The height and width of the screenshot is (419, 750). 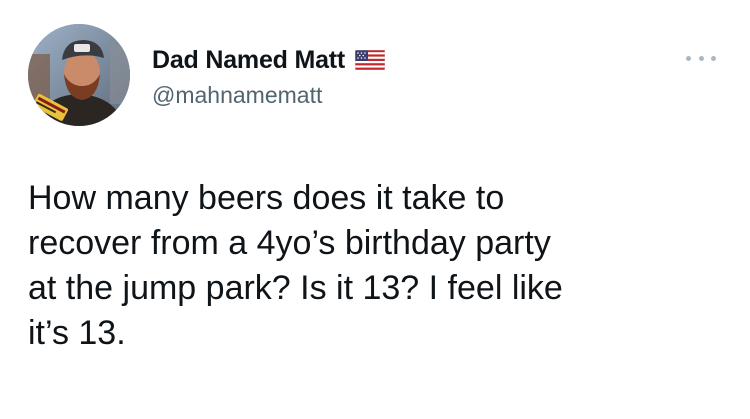 I want to click on author-name-row: Dad Named Matt, so click(x=269, y=60).